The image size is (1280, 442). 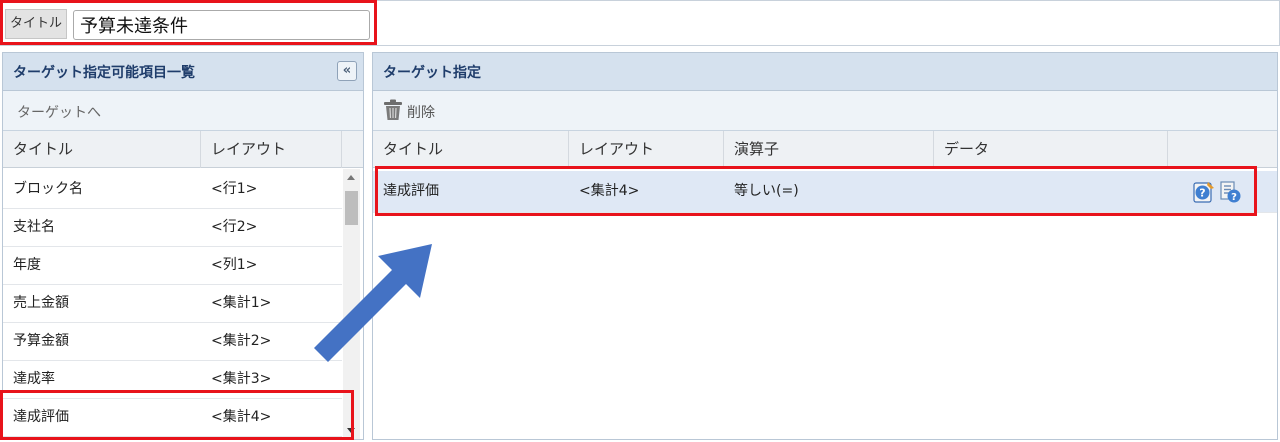 I want to click on item-layout: <行1>, so click(x=234, y=189).